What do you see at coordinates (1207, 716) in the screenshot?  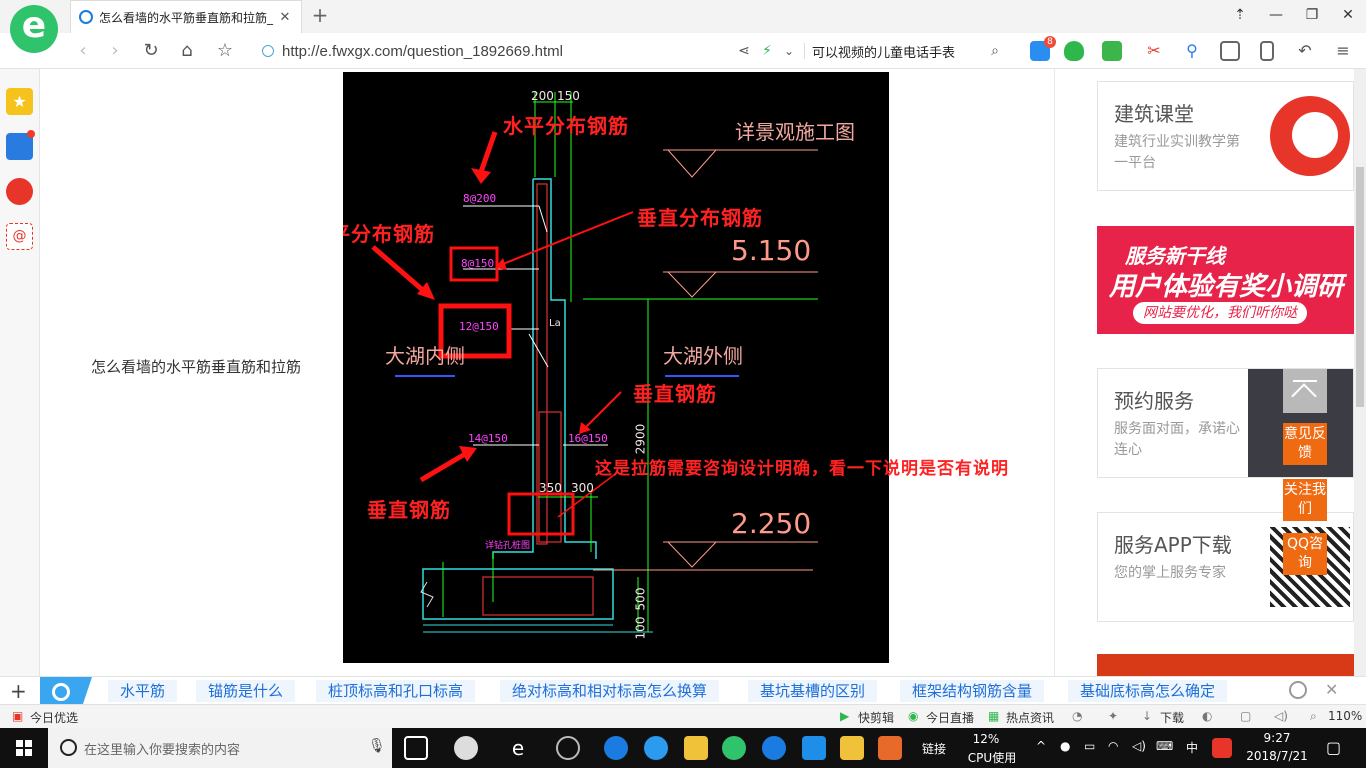 I see `clean-icon: ◐` at bounding box center [1207, 716].